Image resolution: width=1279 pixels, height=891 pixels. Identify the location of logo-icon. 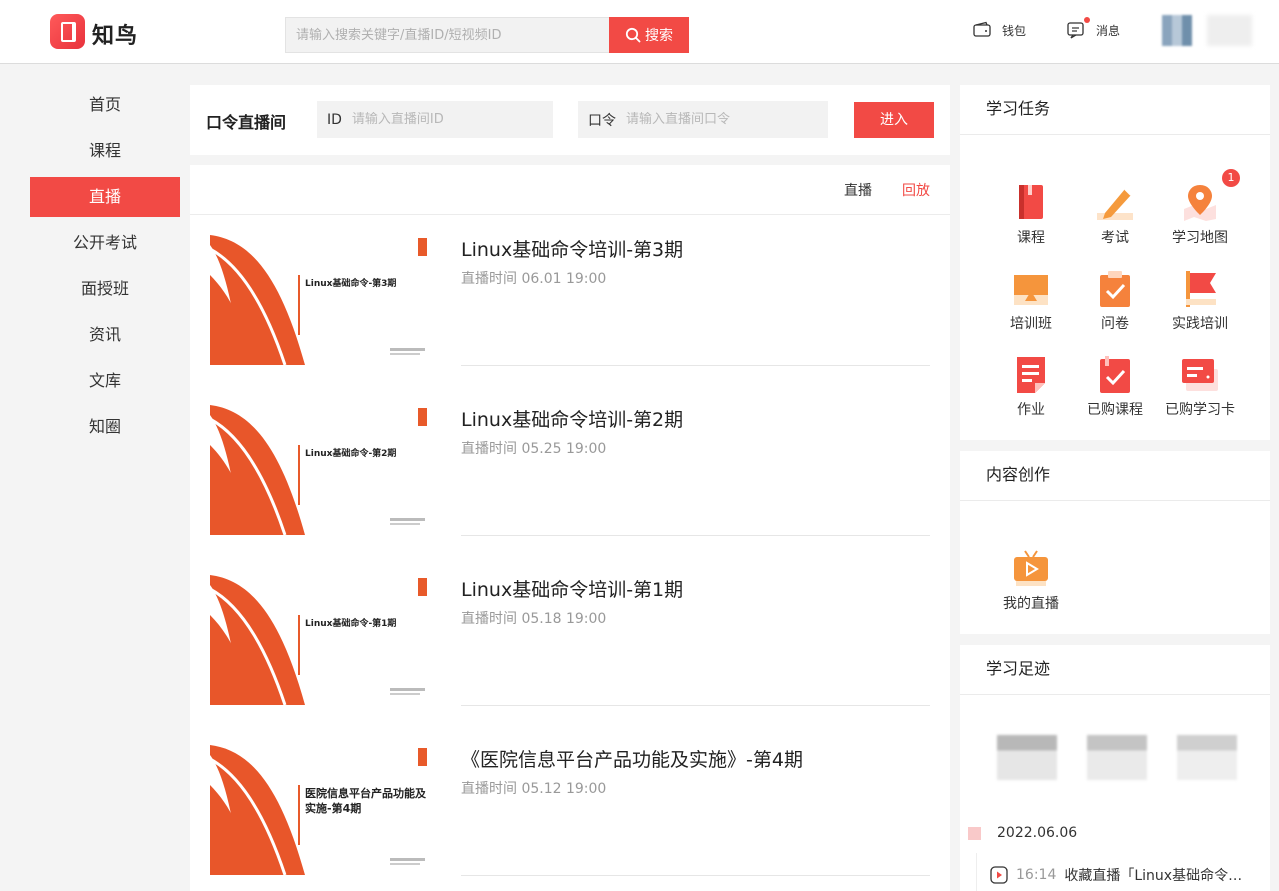
(67, 31).